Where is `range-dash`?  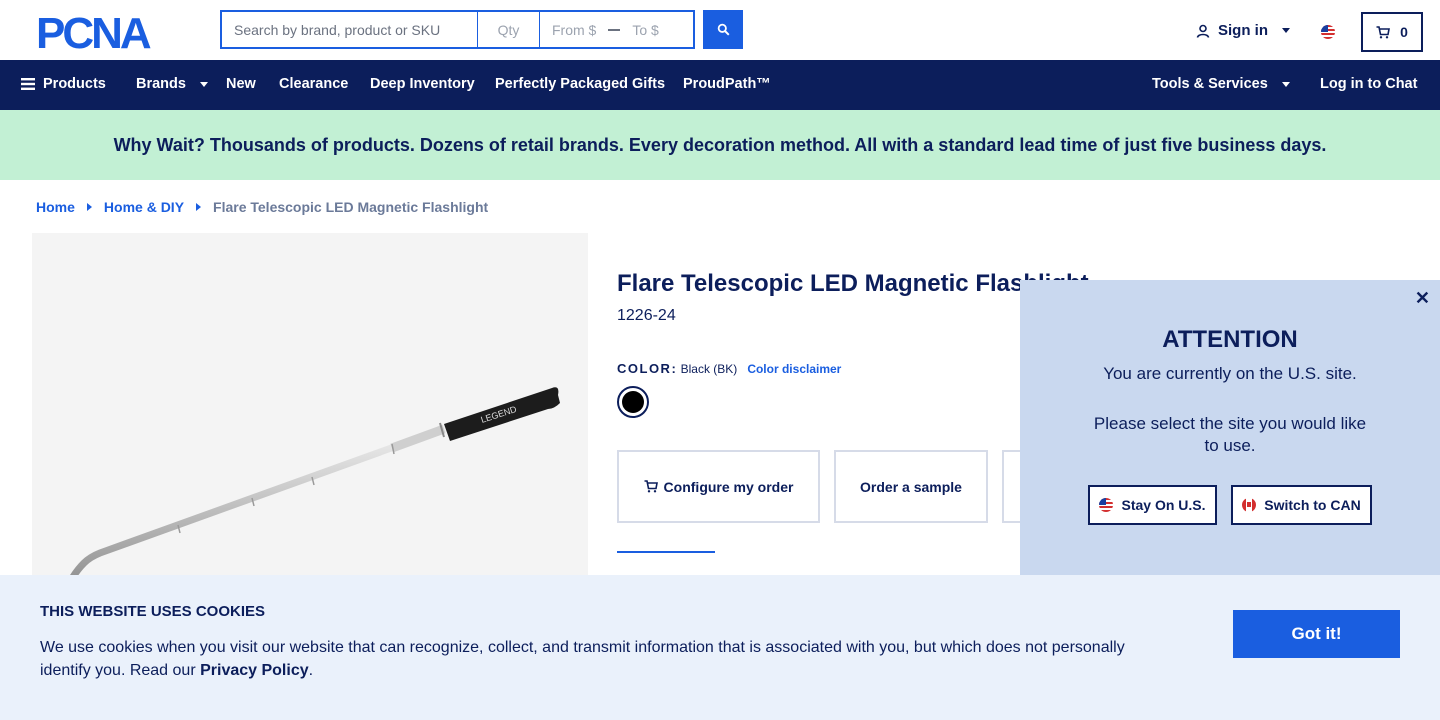
range-dash is located at coordinates (614, 29).